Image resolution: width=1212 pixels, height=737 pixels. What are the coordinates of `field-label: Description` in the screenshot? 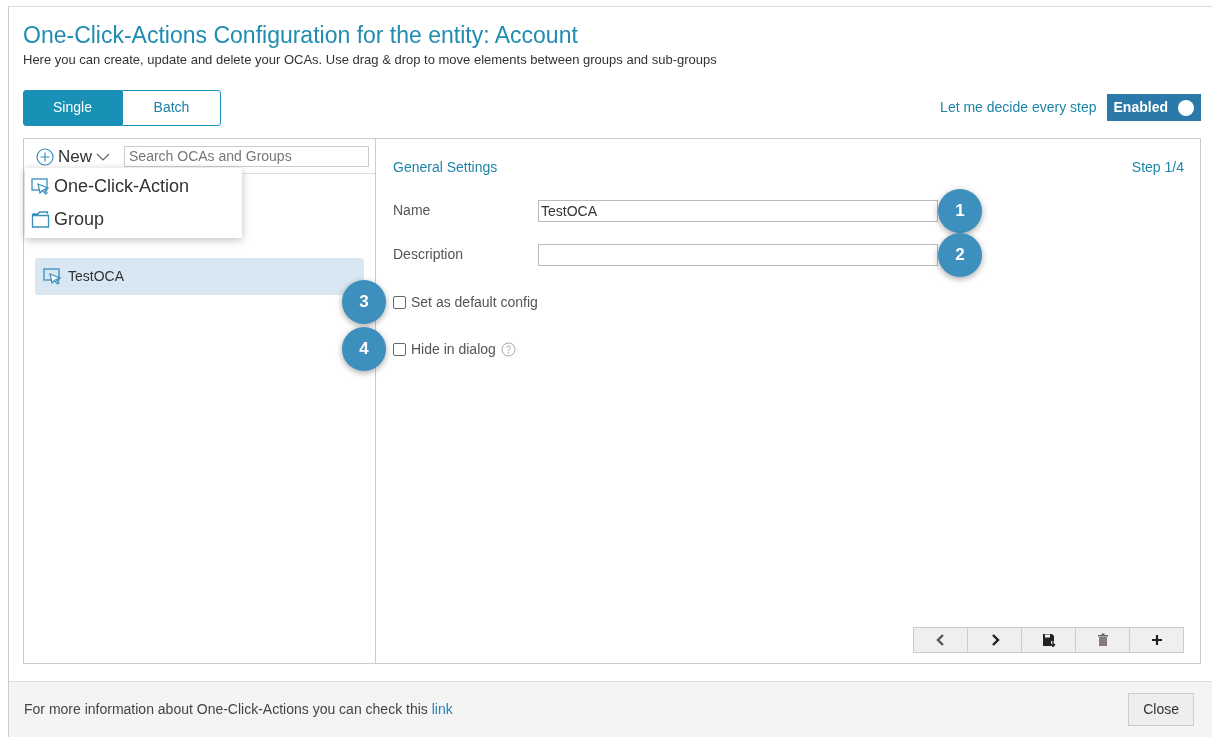 It's located at (429, 255).